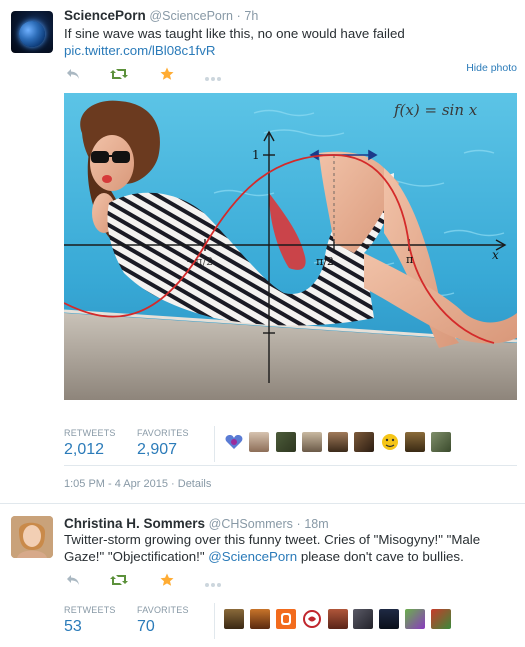 This screenshot has width=525, height=647. What do you see at coordinates (105, 15) in the screenshot?
I see `author-name: SciencePorn` at bounding box center [105, 15].